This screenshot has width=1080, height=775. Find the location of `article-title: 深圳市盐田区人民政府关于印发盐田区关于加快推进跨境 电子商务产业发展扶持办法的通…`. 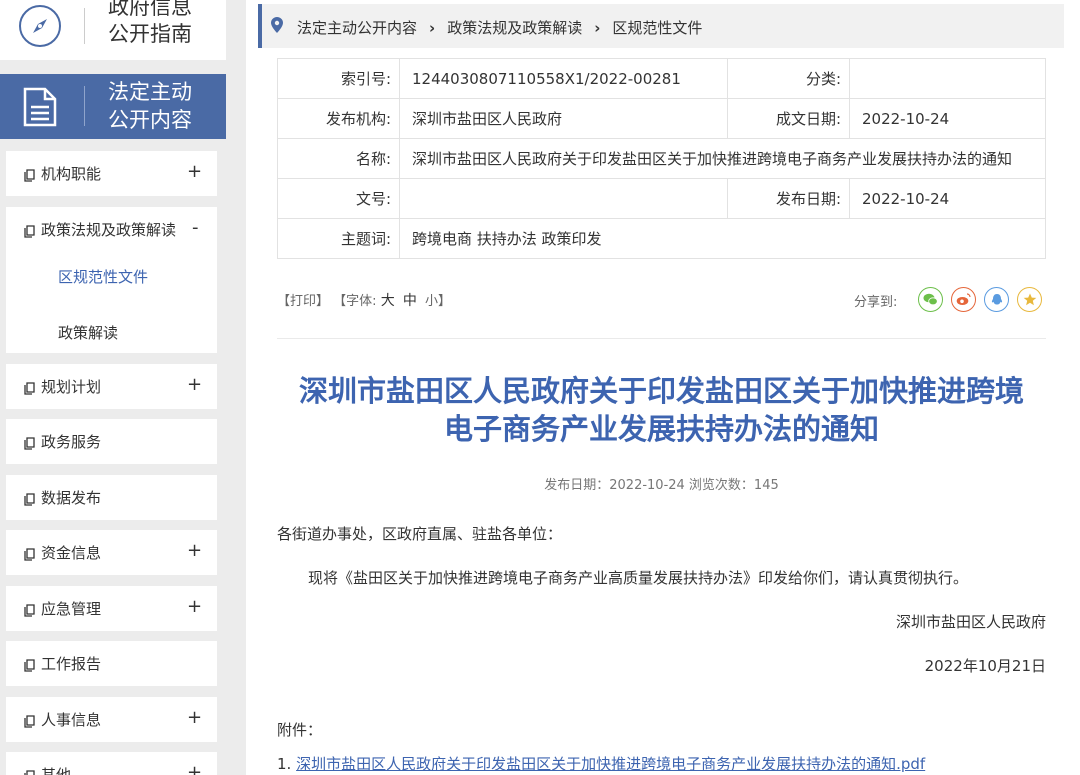

article-title: 深圳市盐田区人民政府关于印发盐田区关于加快推进跨境 电子商务产业发展扶持办法的通… is located at coordinates (661, 410).